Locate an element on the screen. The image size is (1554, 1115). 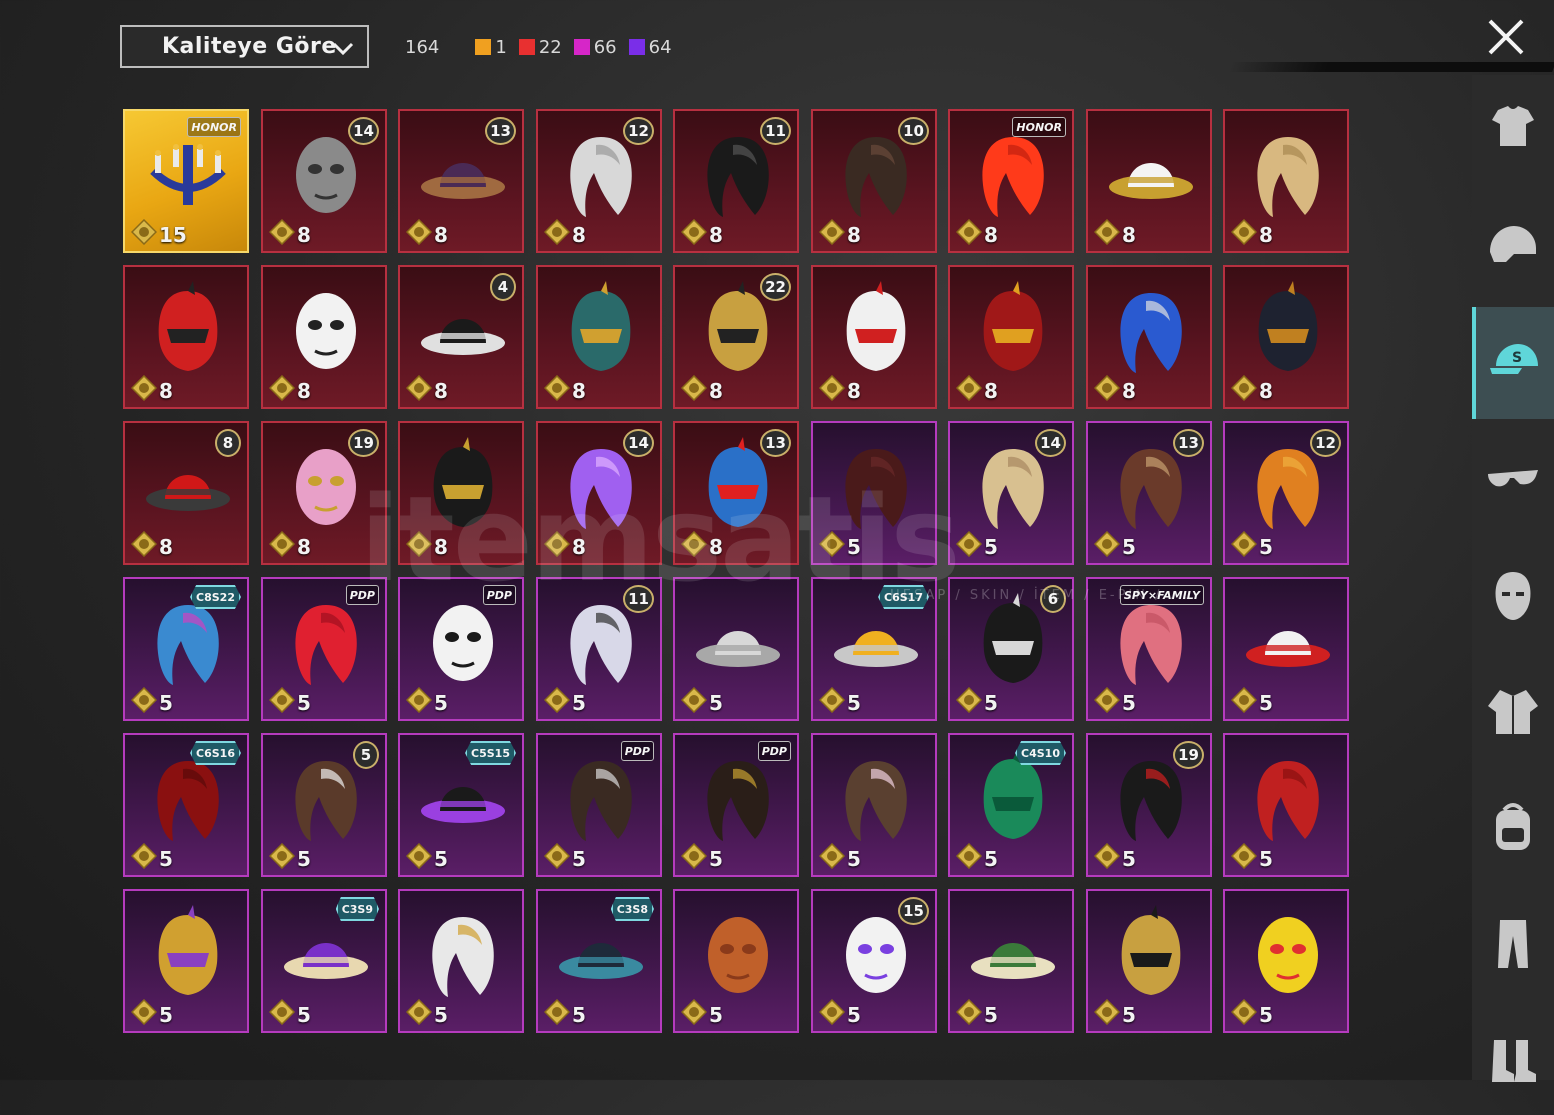
quality-count-legendary: 1 is located at coordinates (491, 47).